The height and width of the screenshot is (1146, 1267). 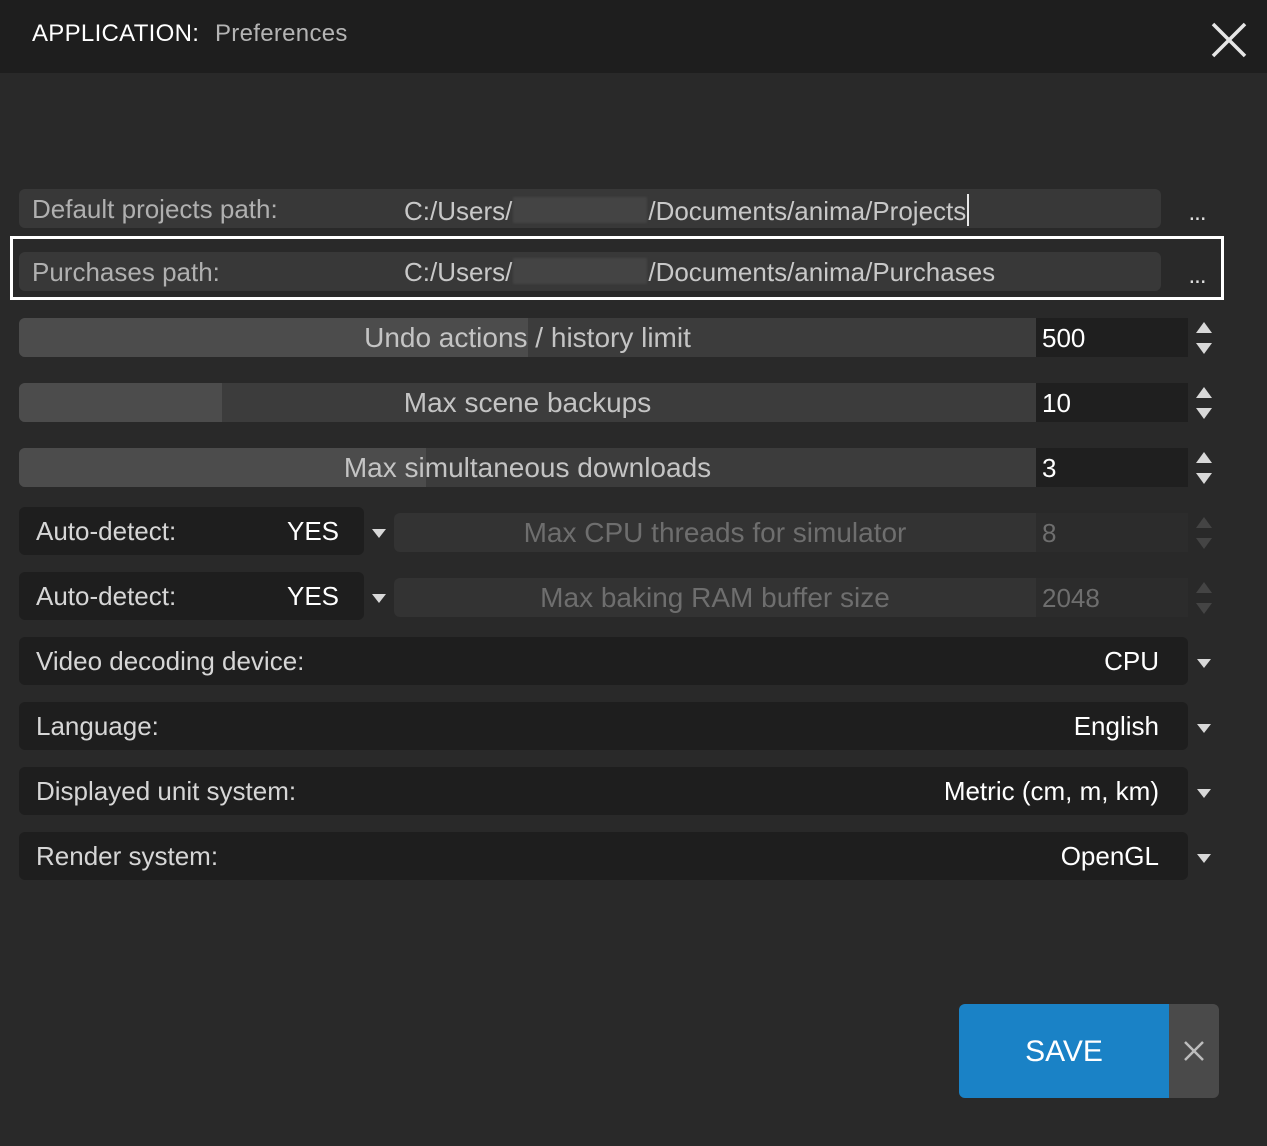 I want to click on simultaneous-downloads-value: 3, so click(x=1049, y=468).